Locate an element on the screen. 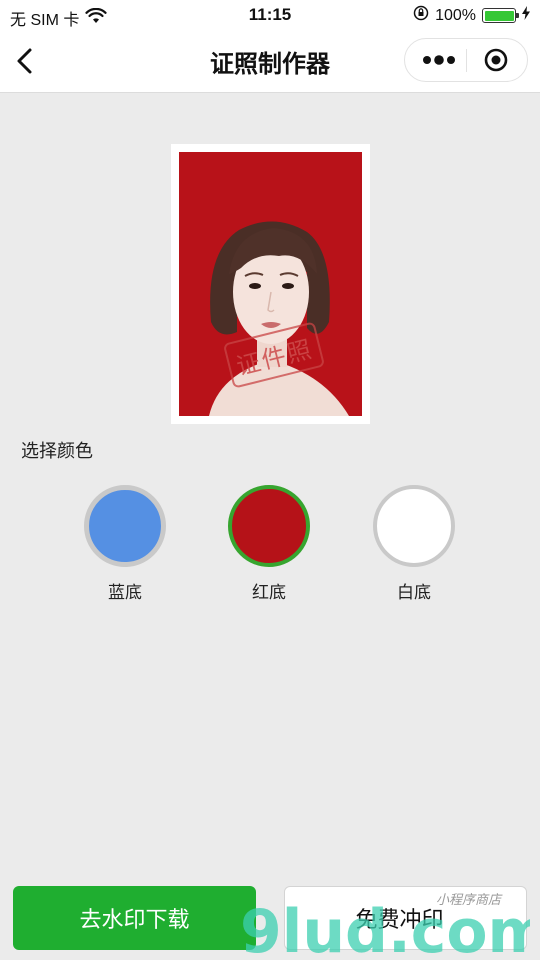 Image resolution: width=540 pixels, height=960 pixels. remove-watermark-download-button: 去水印下载 is located at coordinates (134, 918).